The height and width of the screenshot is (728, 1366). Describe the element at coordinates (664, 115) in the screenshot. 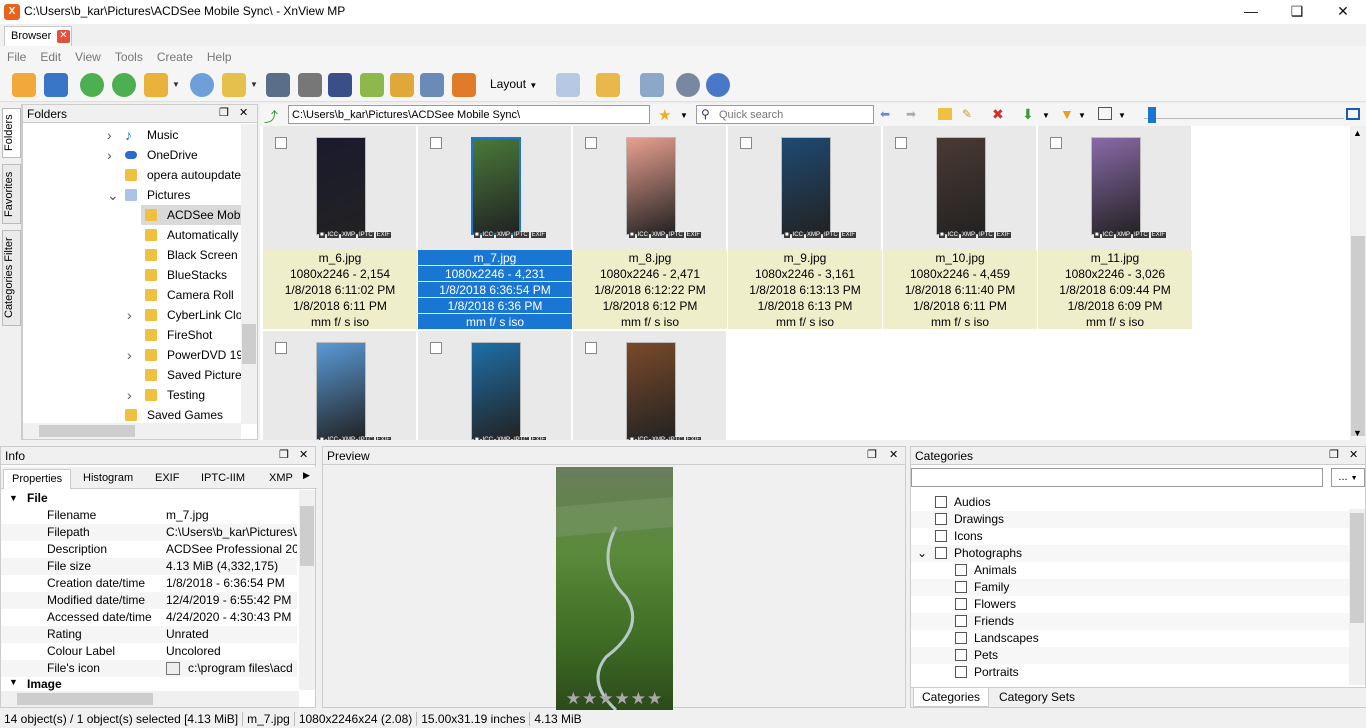

I see `favorites-star-icon: ★` at that location.